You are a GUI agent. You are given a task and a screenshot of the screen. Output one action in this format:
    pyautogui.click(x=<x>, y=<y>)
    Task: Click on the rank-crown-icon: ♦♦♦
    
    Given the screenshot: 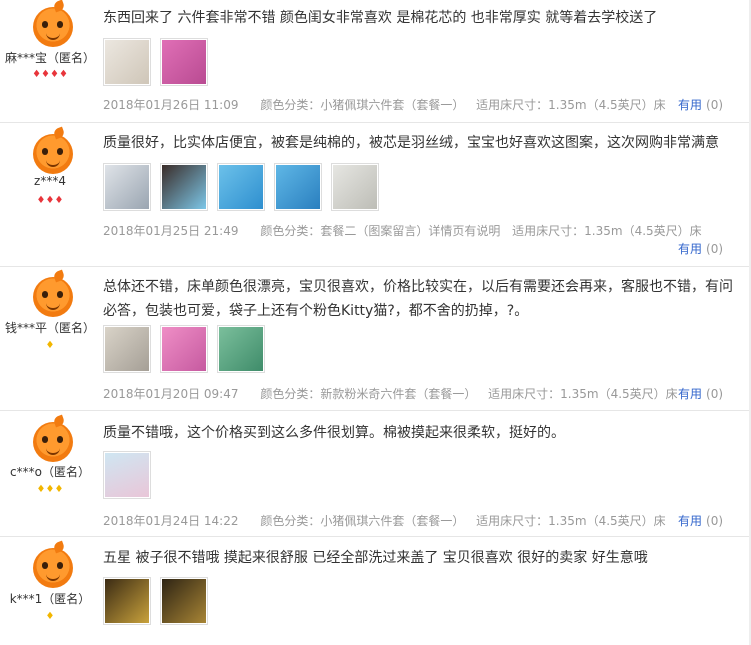 What is the action you would take?
    pyautogui.click(x=50, y=489)
    